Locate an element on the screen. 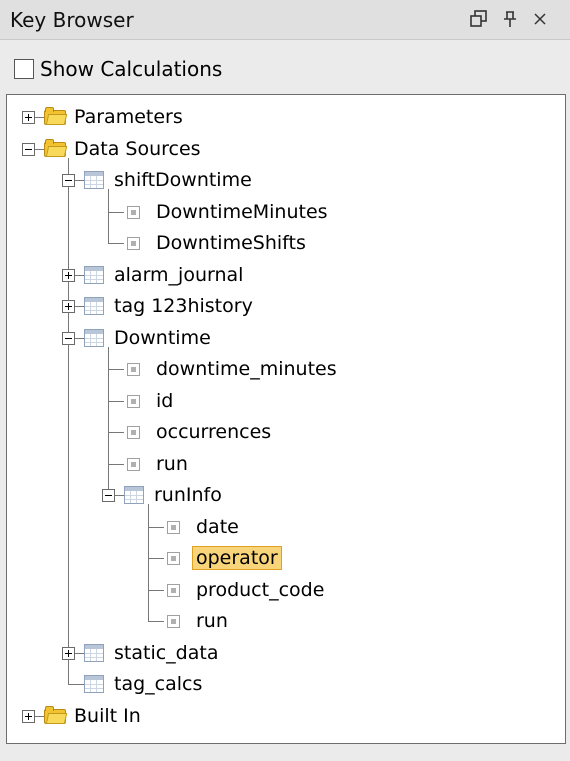  tree-node-shiftdowntime: shiftDowntime is located at coordinates (183, 180).